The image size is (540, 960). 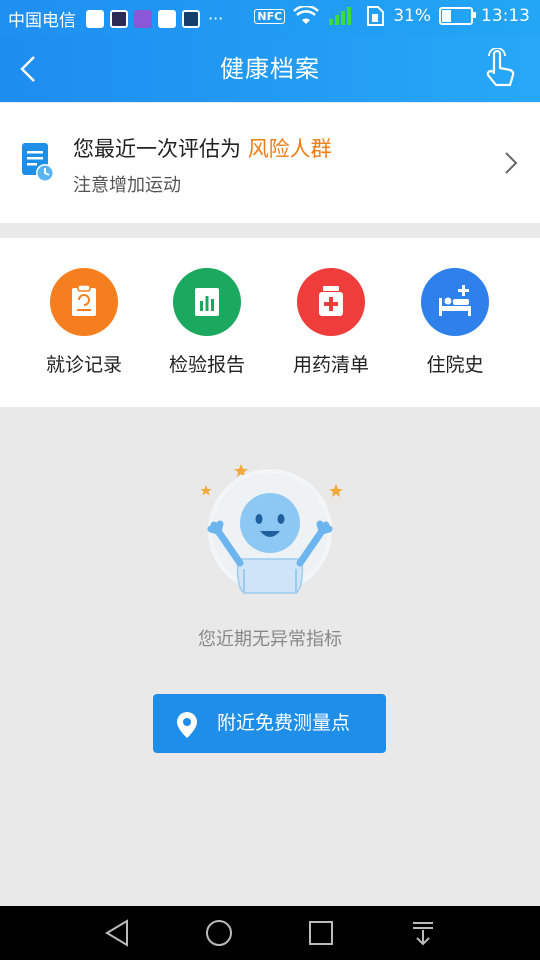 What do you see at coordinates (187, 725) in the screenshot?
I see `location-pin-icon` at bounding box center [187, 725].